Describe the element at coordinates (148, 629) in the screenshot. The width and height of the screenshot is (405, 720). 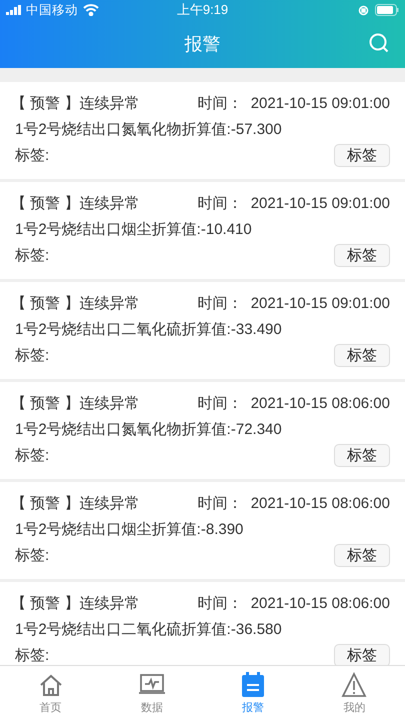
I see `alert-message: 1号2号烧结出口二氧化硫折算值:-36.580` at that location.